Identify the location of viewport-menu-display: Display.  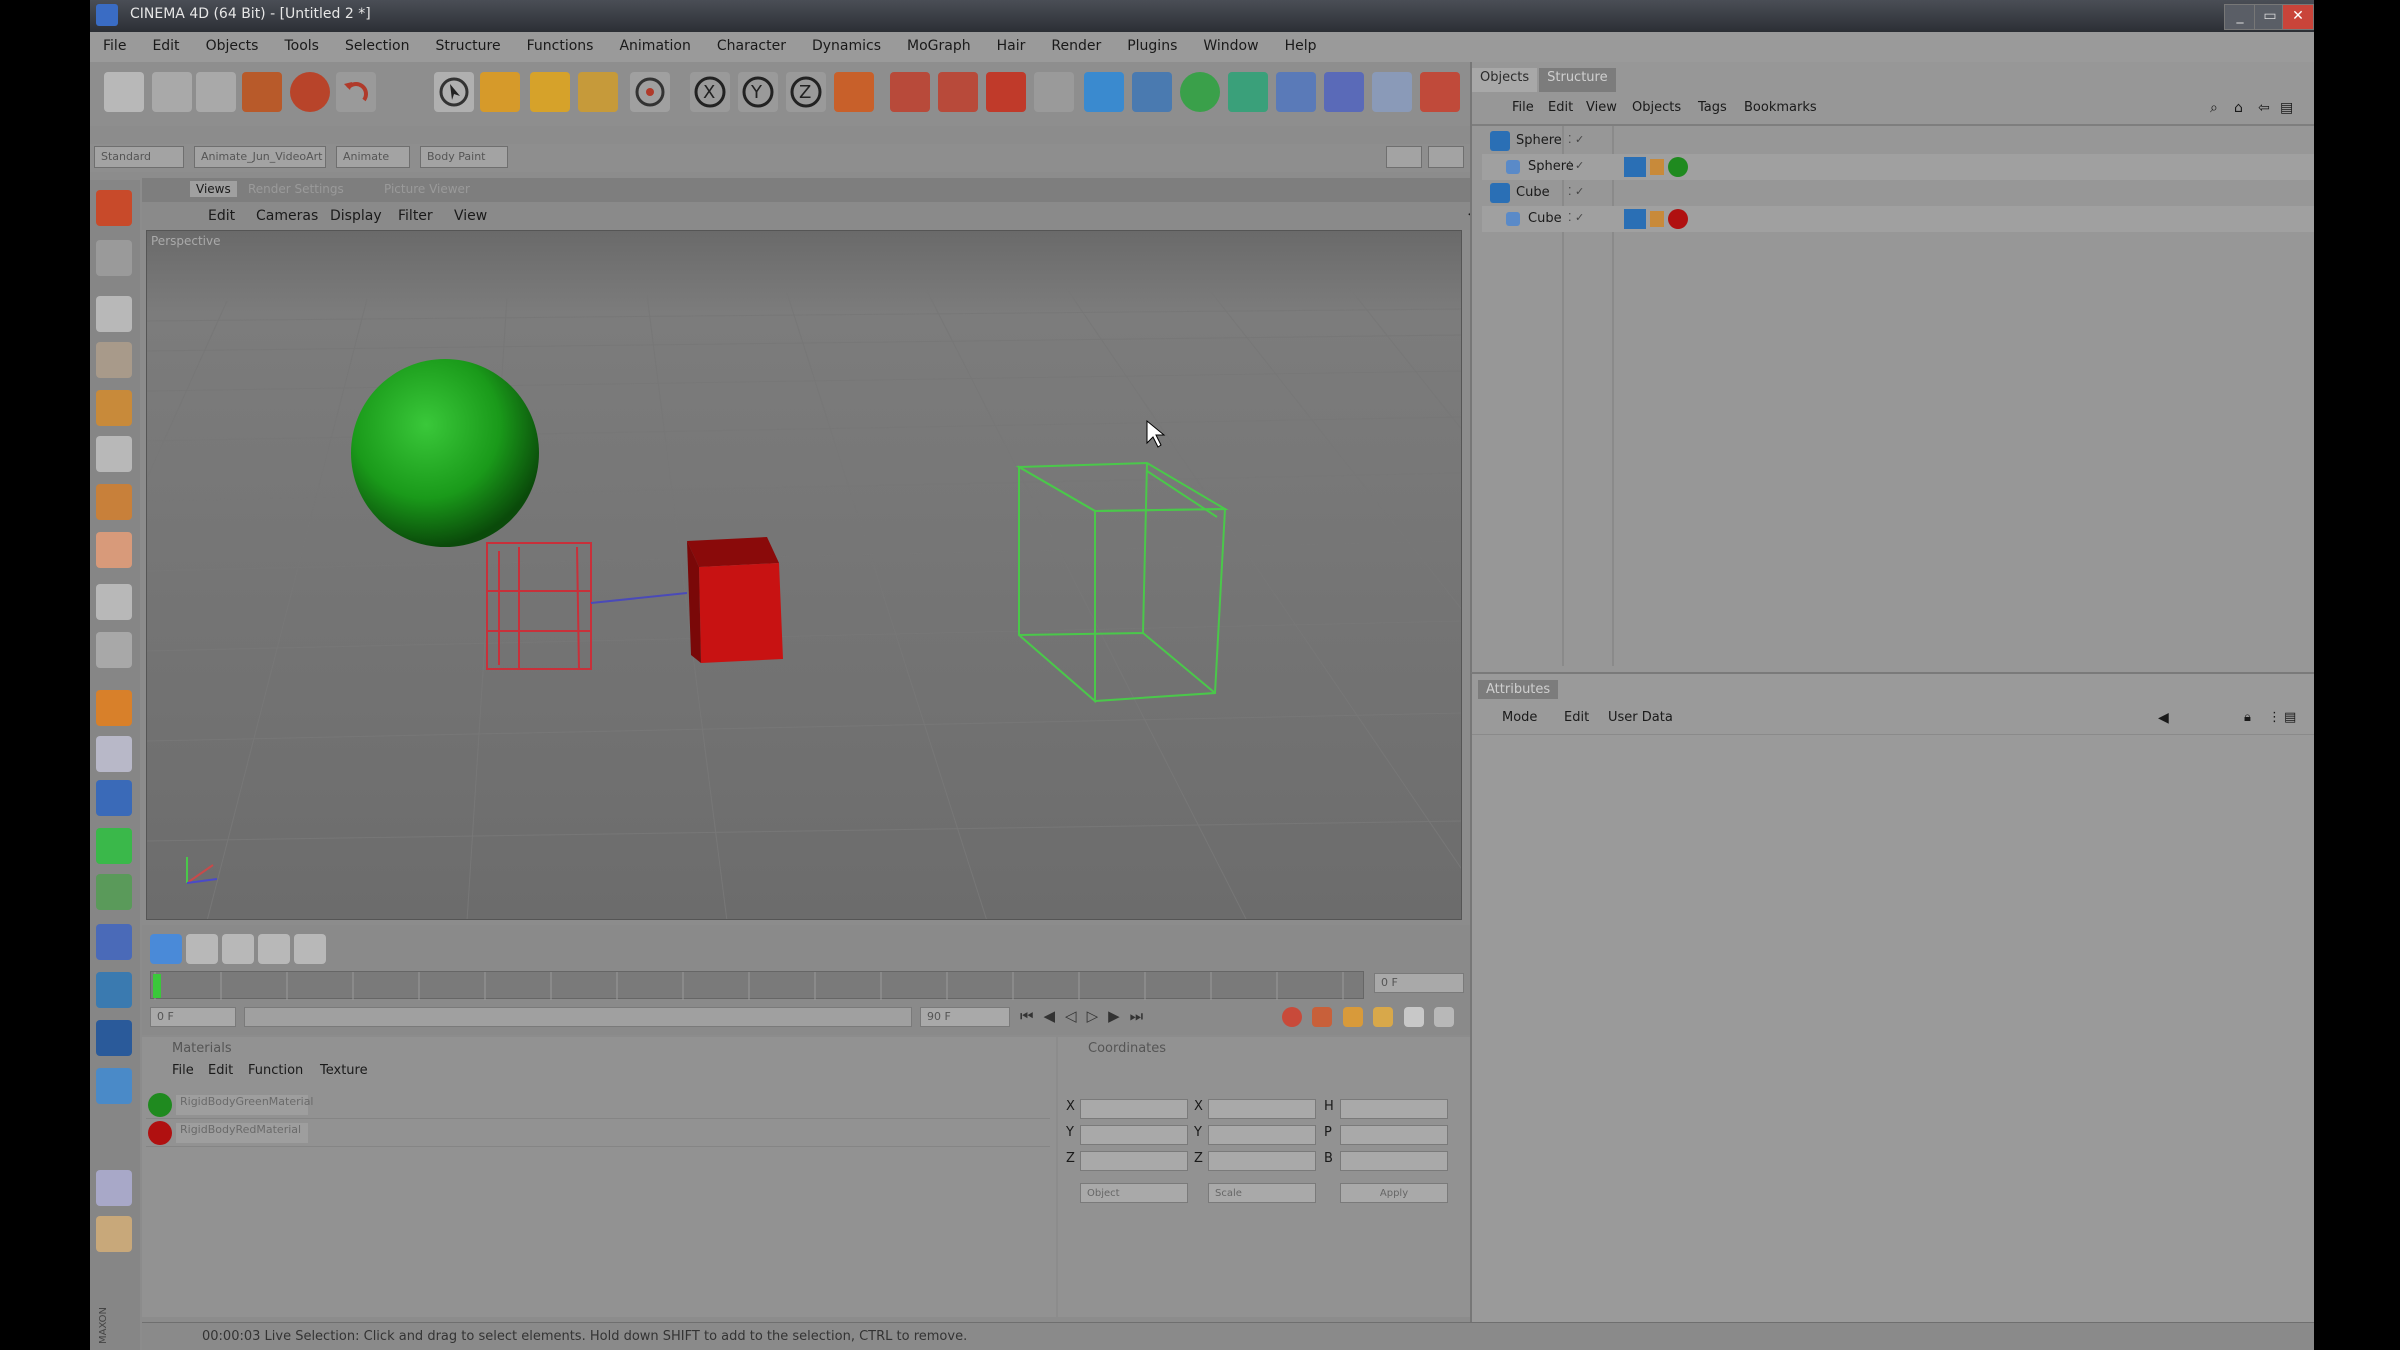
(356, 216).